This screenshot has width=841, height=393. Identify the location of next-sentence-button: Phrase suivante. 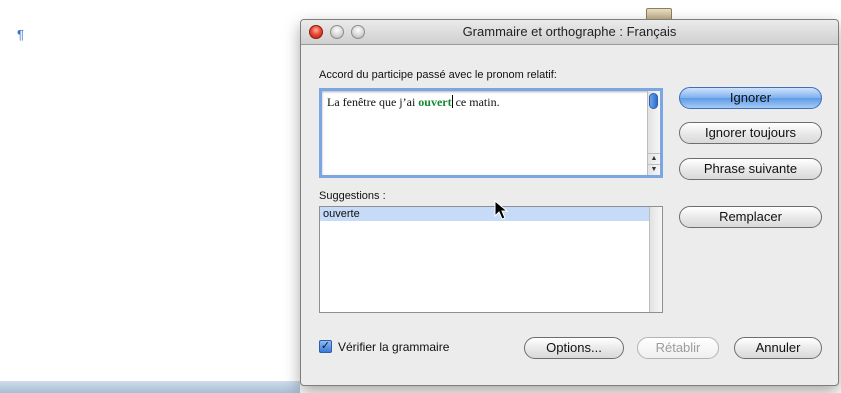
(750, 169).